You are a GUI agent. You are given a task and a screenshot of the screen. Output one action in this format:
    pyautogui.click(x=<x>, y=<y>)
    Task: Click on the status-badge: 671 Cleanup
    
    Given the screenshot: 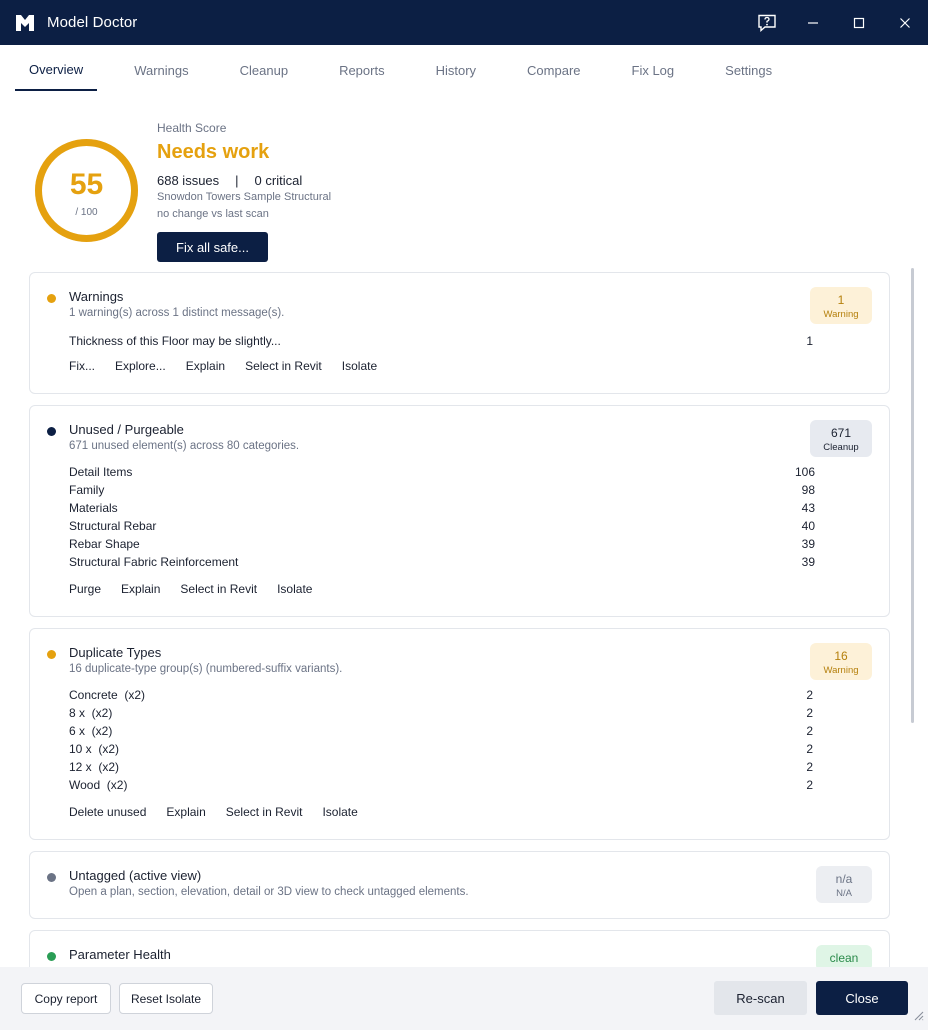 What is the action you would take?
    pyautogui.click(x=841, y=438)
    